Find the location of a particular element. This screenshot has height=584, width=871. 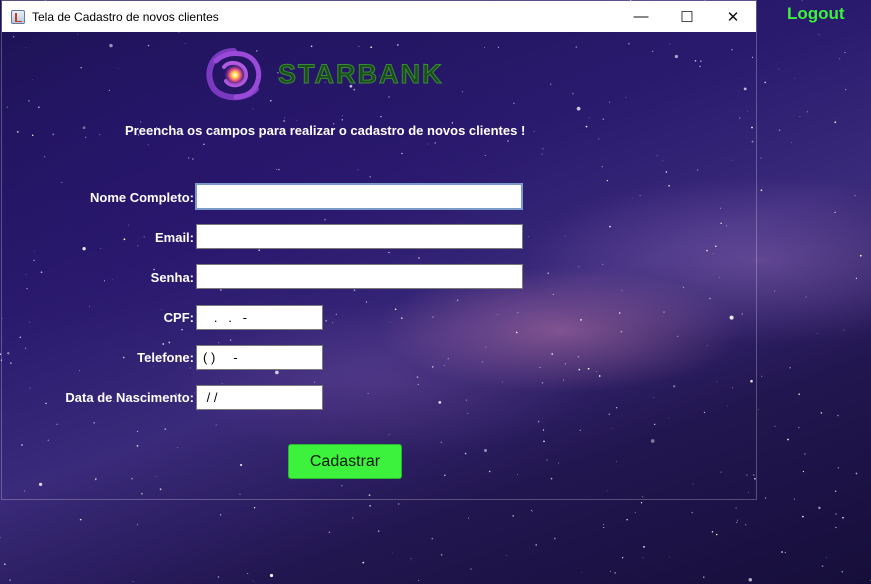

telefone-label: Telefone: is located at coordinates (165, 357).